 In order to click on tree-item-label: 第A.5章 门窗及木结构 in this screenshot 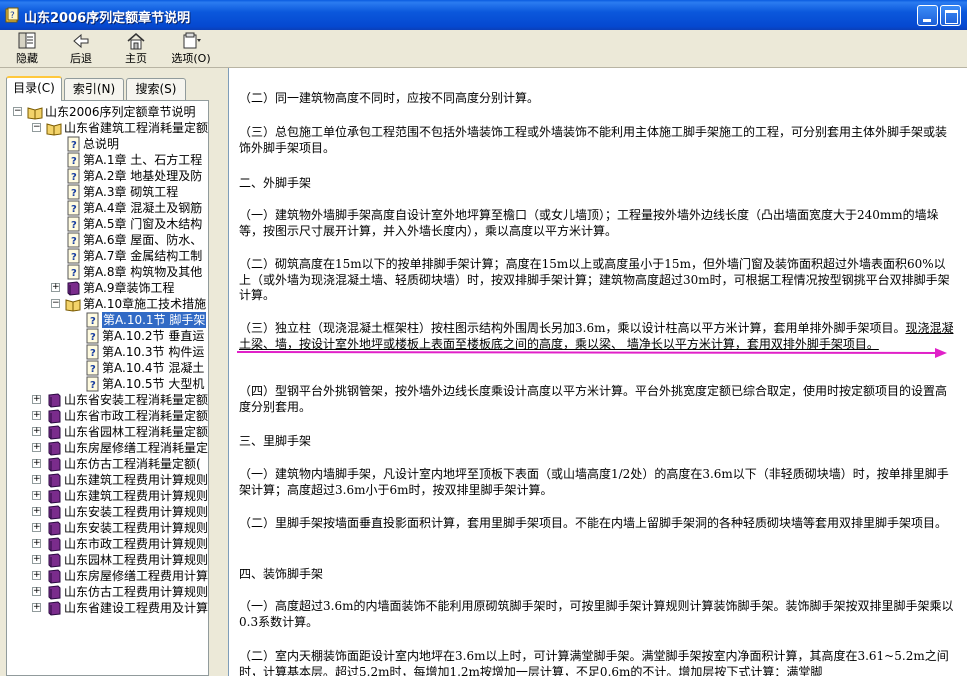, I will do `click(143, 224)`.